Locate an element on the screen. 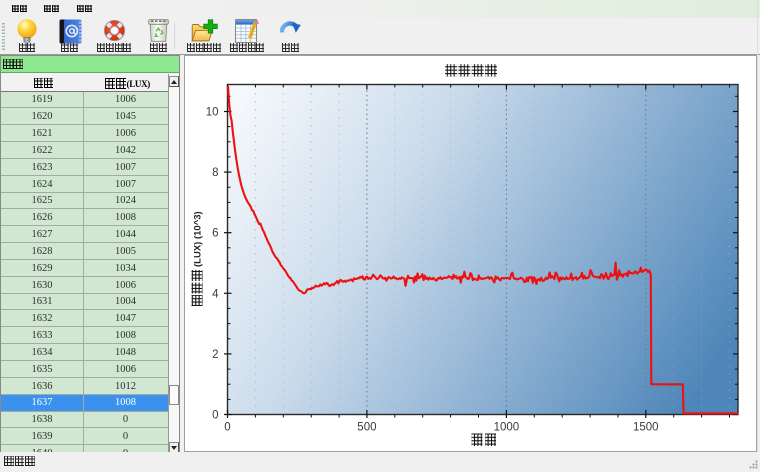  svg-text: 4 is located at coordinates (215, 294).